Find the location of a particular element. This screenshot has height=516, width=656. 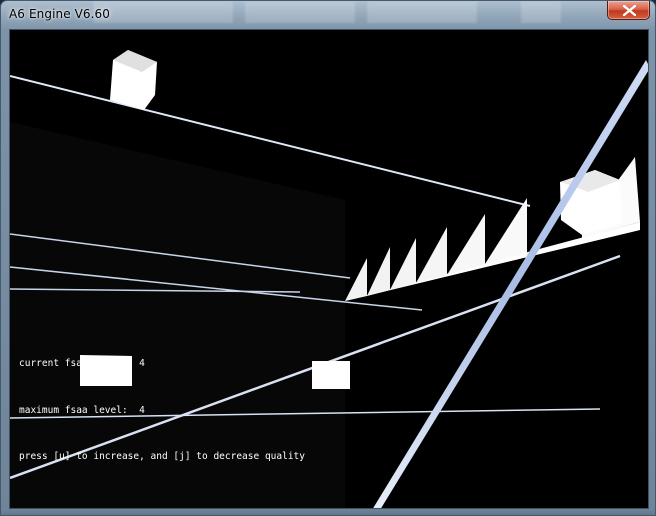

window-bottom-border is located at coordinates (328, 512).